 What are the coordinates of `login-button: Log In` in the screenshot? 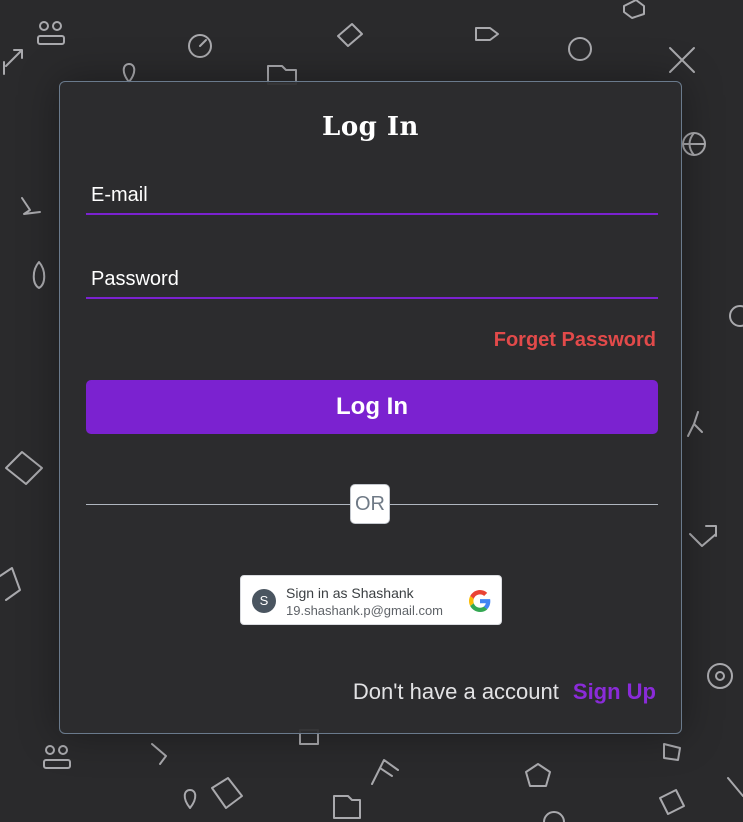 It's located at (372, 407).